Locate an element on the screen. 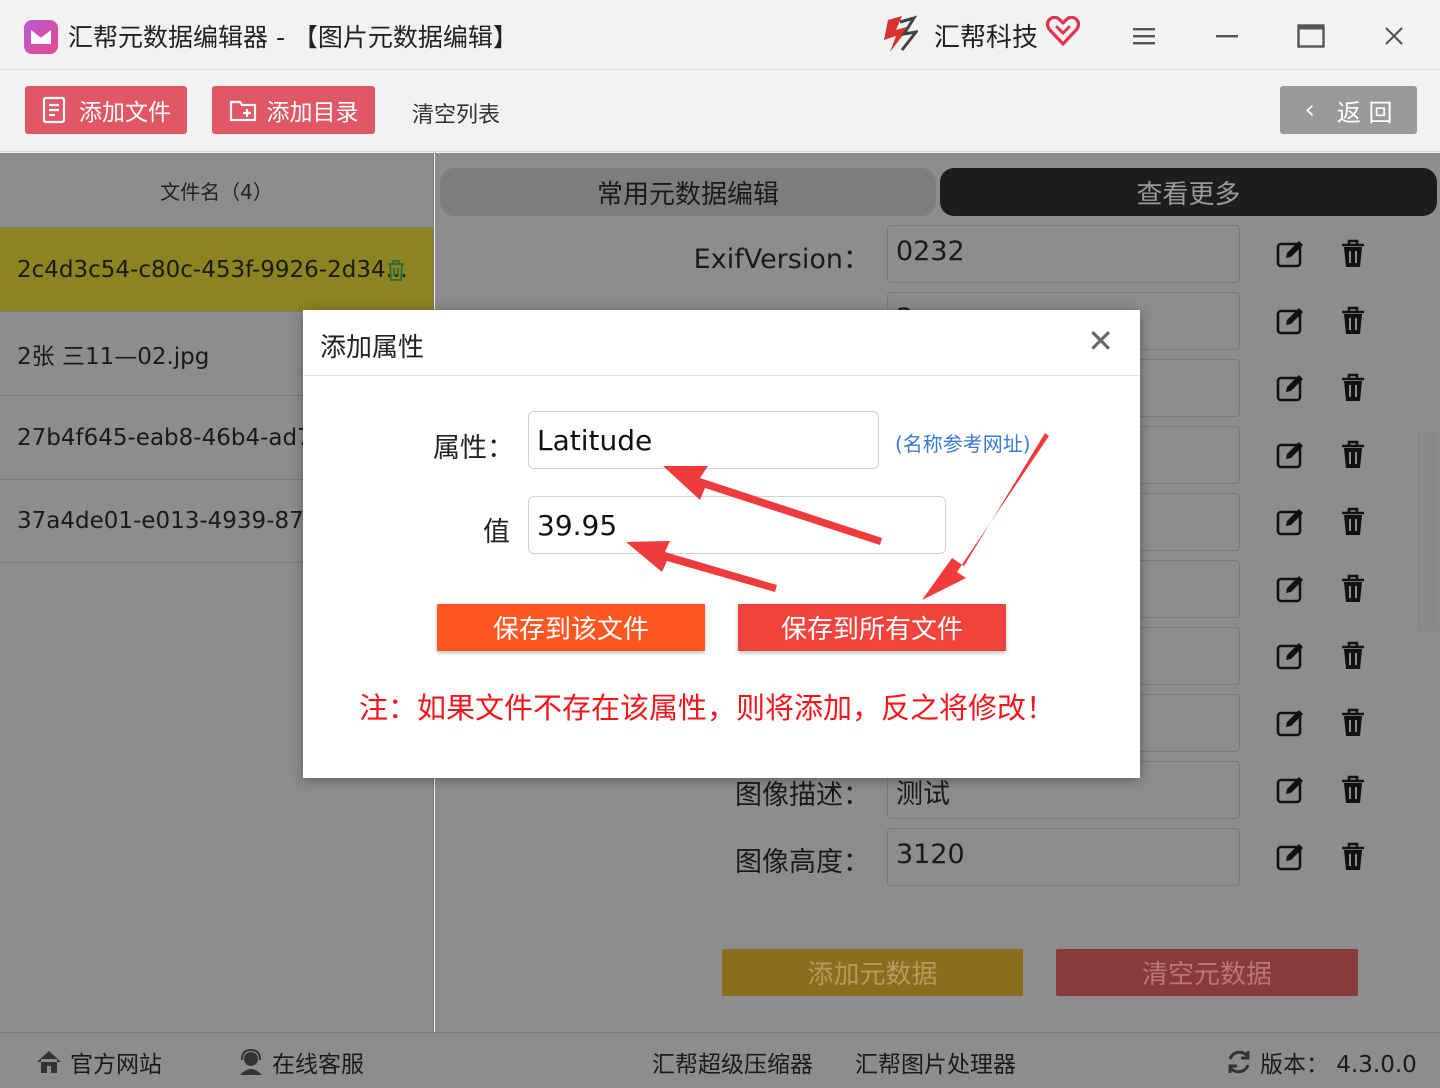 This screenshot has width=1440, height=1088. home-icon is located at coordinates (49, 1062).